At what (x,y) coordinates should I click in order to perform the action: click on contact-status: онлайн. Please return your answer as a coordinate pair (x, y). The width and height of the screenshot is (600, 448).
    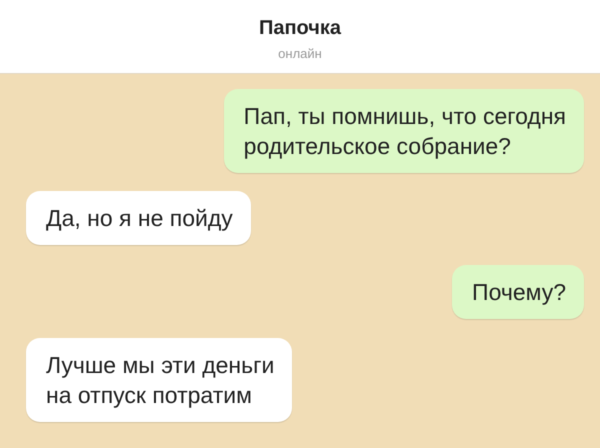
    Looking at the image, I should click on (300, 53).